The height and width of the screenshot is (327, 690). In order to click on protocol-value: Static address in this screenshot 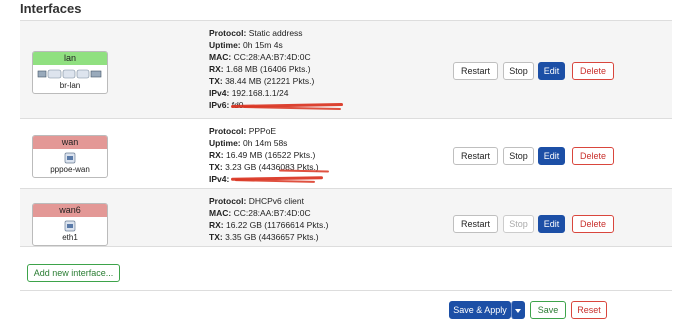, I will do `click(275, 33)`.